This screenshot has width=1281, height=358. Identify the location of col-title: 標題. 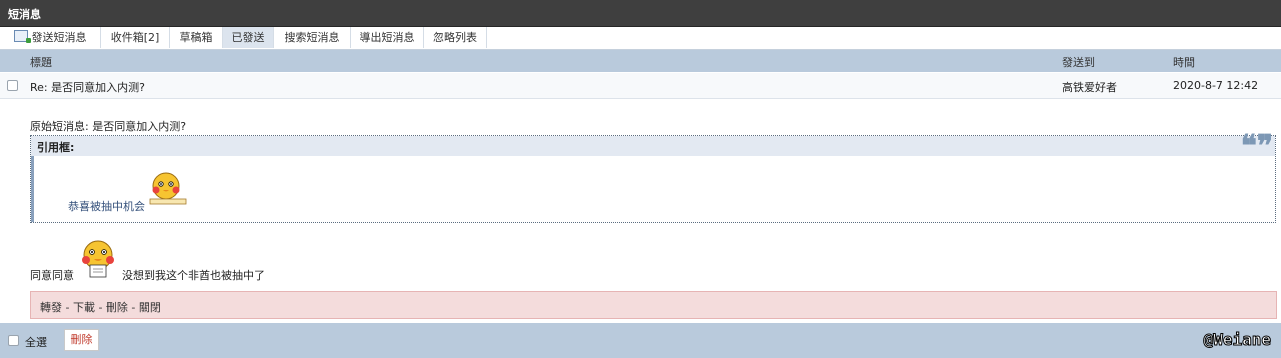
(41, 62).